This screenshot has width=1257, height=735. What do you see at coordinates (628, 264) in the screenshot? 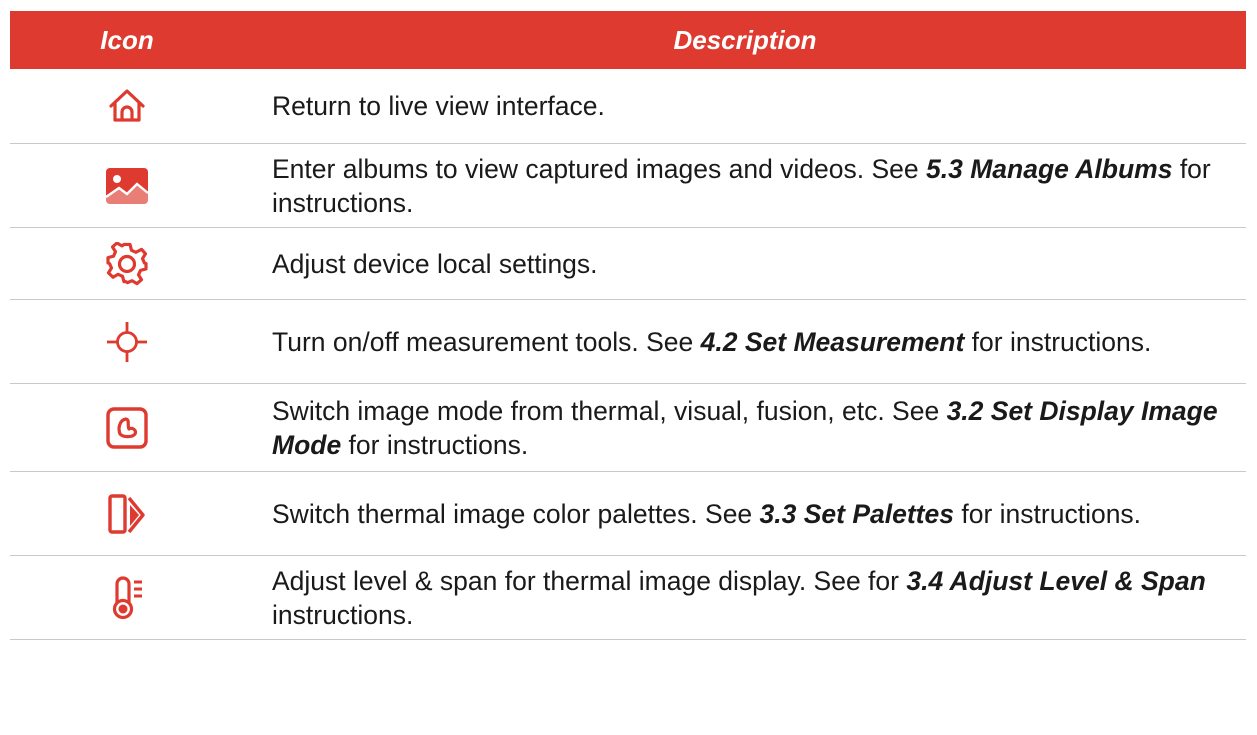
I see `table-row: Adjust device local settings.` at bounding box center [628, 264].